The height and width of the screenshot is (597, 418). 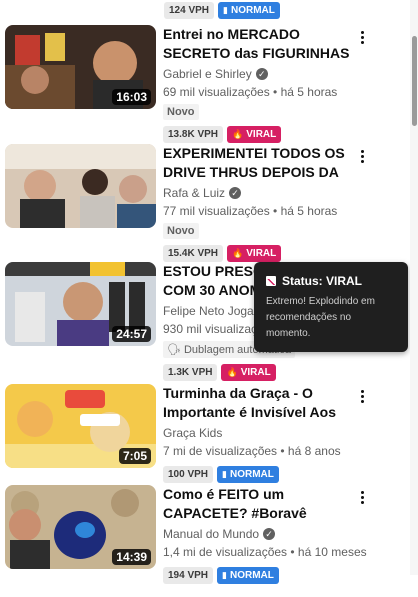 What do you see at coordinates (80, 67) in the screenshot?
I see `video-thumbnail: 16:03` at bounding box center [80, 67].